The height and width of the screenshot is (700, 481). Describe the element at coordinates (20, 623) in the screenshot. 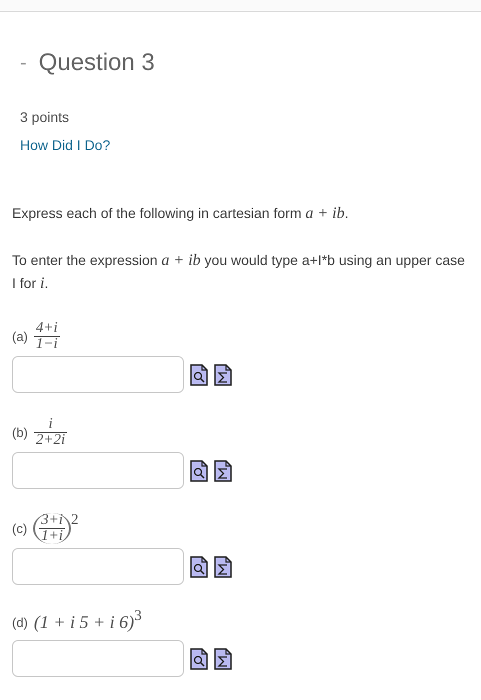

I see `part-label: (d)` at that location.